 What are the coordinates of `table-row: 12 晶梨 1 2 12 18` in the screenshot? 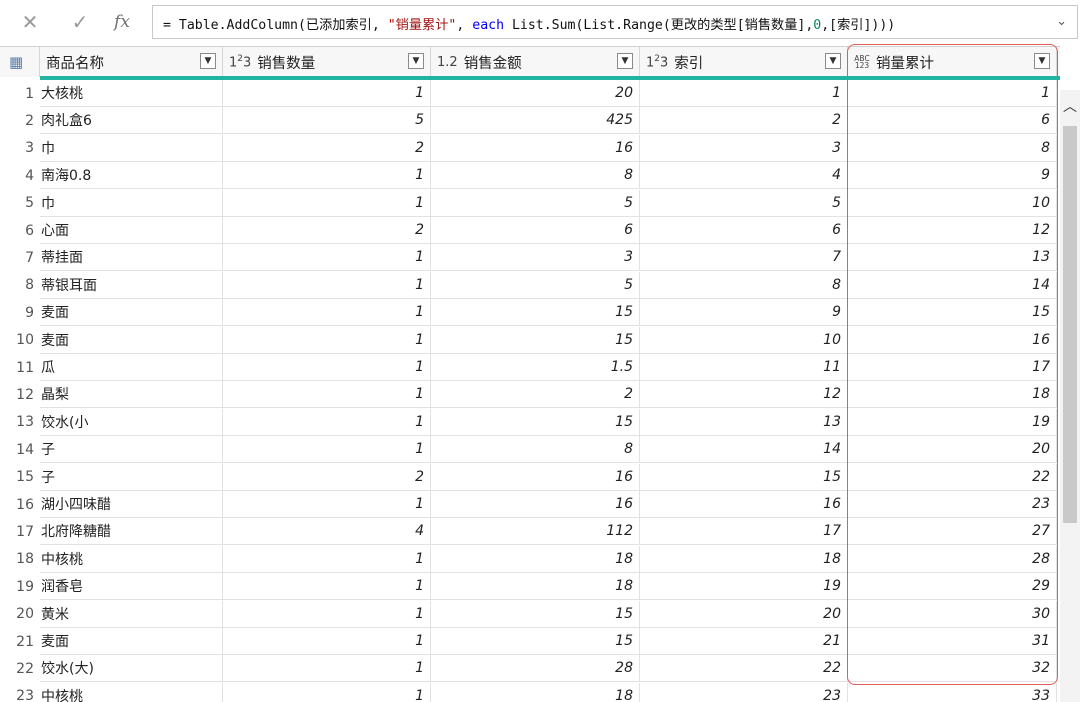 It's located at (530, 395).